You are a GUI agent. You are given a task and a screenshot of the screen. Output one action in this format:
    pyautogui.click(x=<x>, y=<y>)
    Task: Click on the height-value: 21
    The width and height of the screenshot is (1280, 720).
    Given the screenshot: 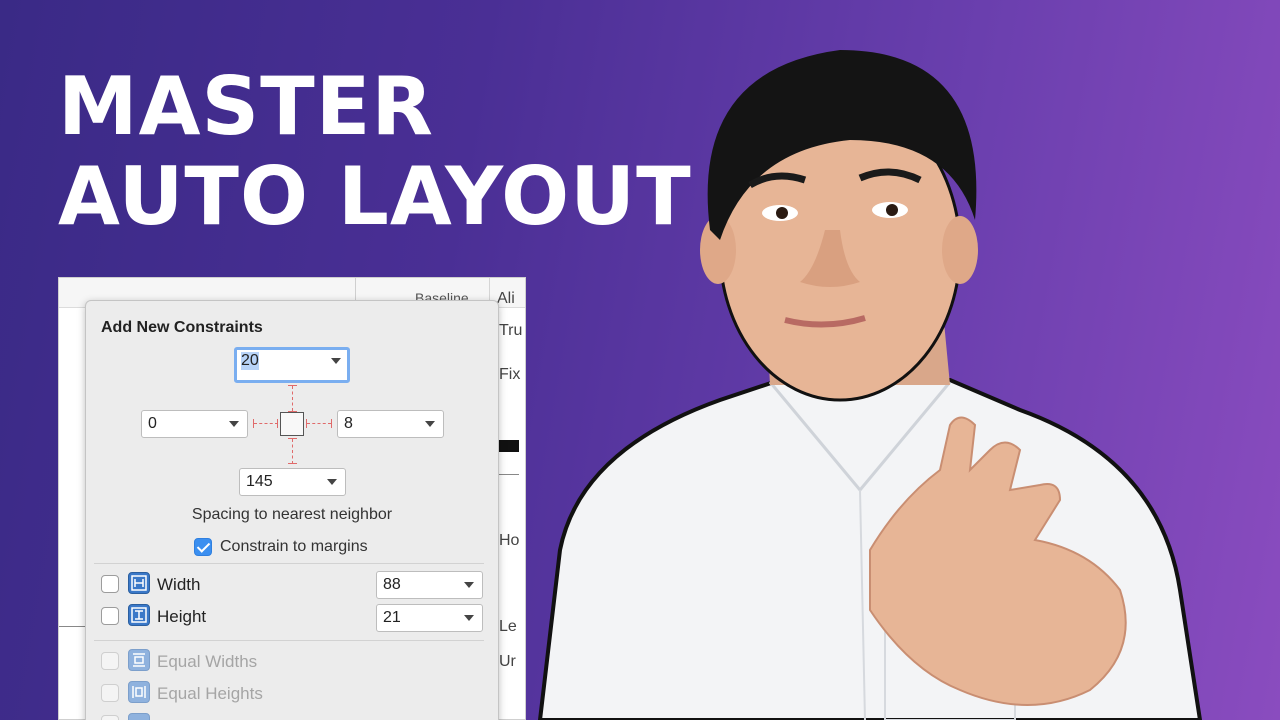 What is the action you would take?
    pyautogui.click(x=392, y=617)
    